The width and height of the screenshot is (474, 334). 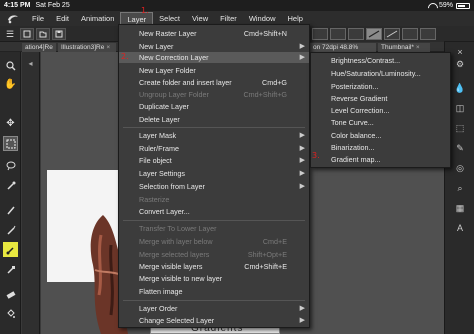 What do you see at coordinates (265, 94) in the screenshot?
I see `menu-item-shortcut: Cmd+Shift+G` at bounding box center [265, 94].